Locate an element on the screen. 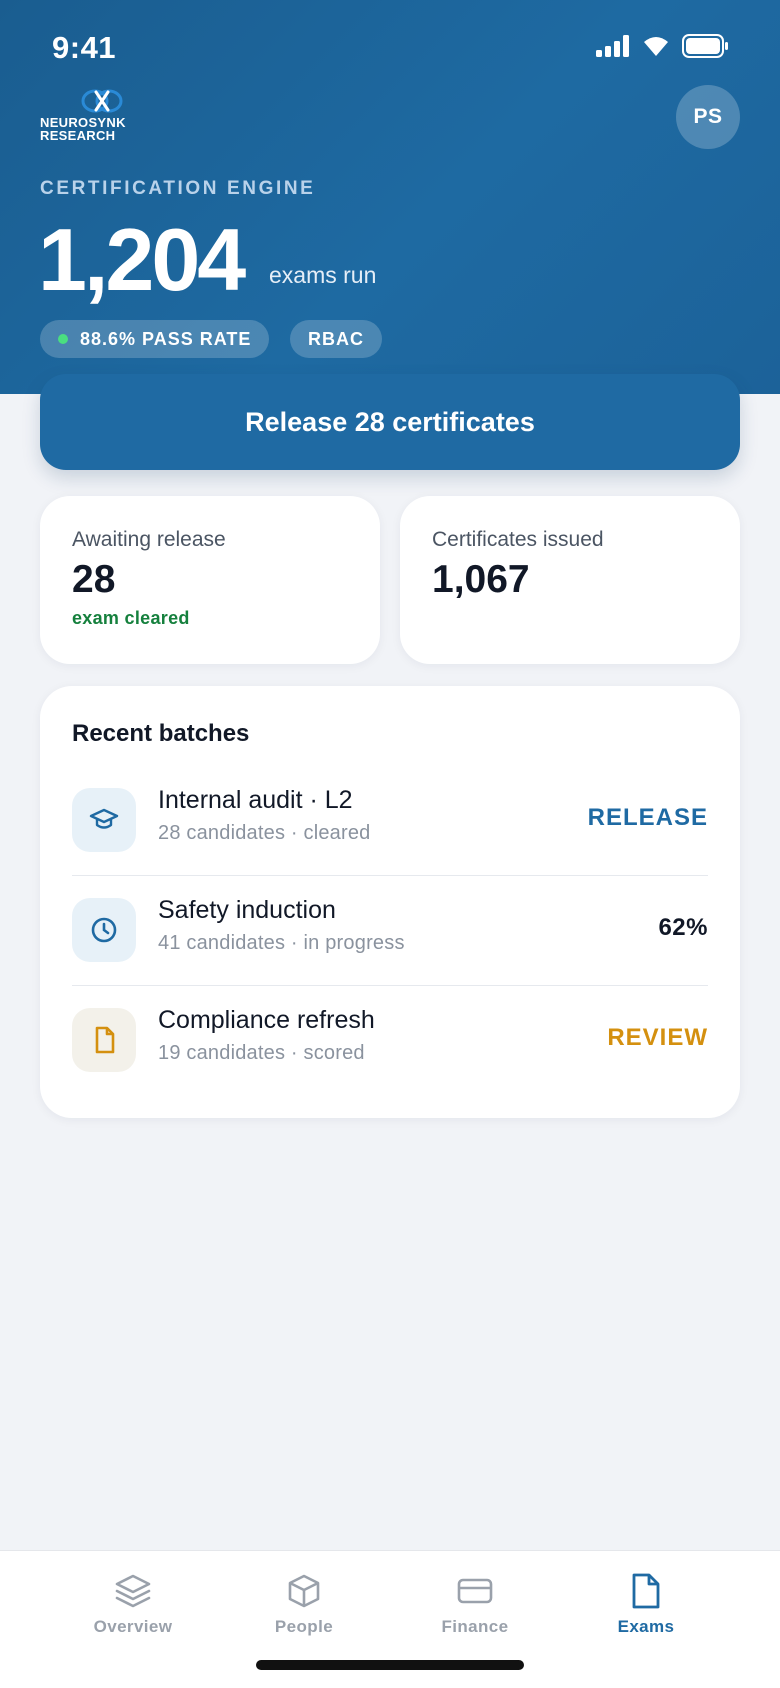 Image resolution: width=780 pixels, height=1688 pixels. signal-icon is located at coordinates (612, 46).